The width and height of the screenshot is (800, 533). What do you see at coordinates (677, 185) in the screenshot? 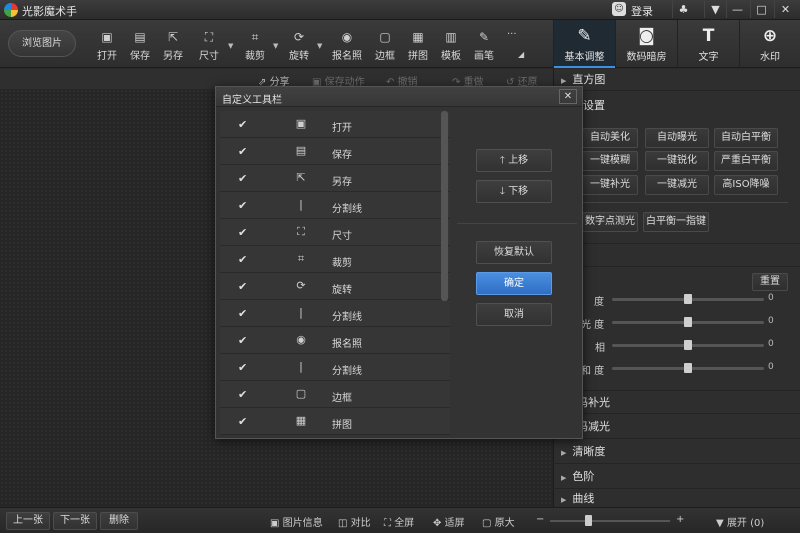
I see `one-key-reduce-light-button: 一键减光` at bounding box center [677, 185].